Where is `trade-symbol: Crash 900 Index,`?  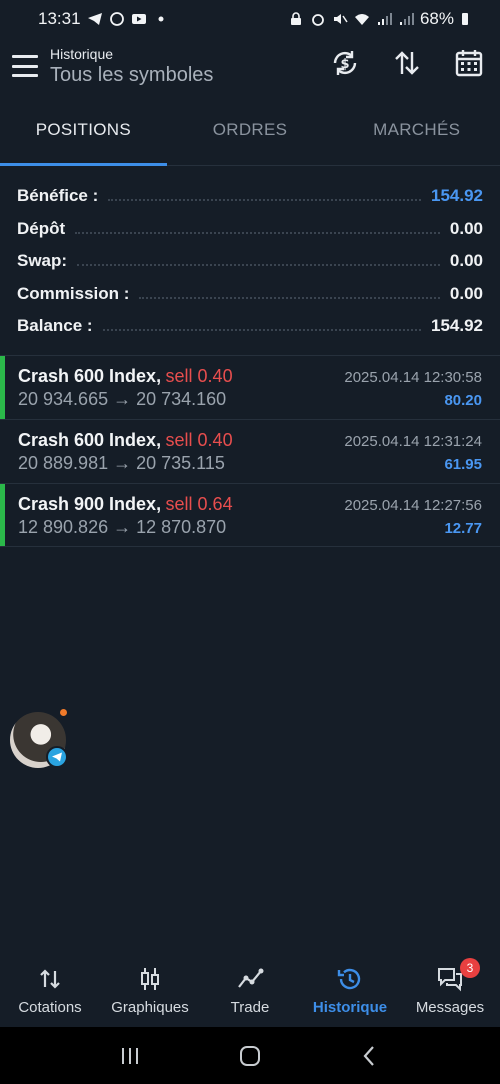
trade-symbol: Crash 900 Index, is located at coordinates (90, 503).